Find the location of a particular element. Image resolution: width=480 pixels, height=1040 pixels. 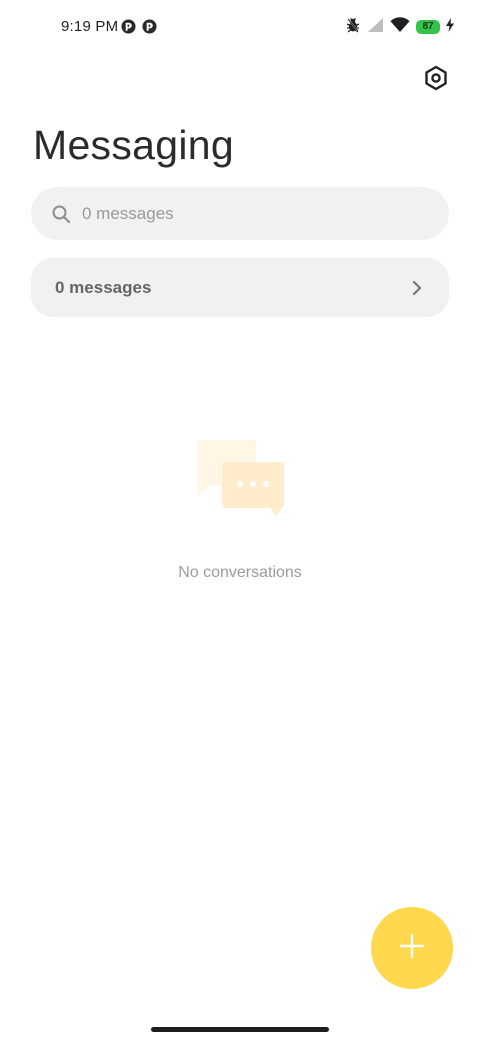

status-indicators: 87 is located at coordinates (399, 27).